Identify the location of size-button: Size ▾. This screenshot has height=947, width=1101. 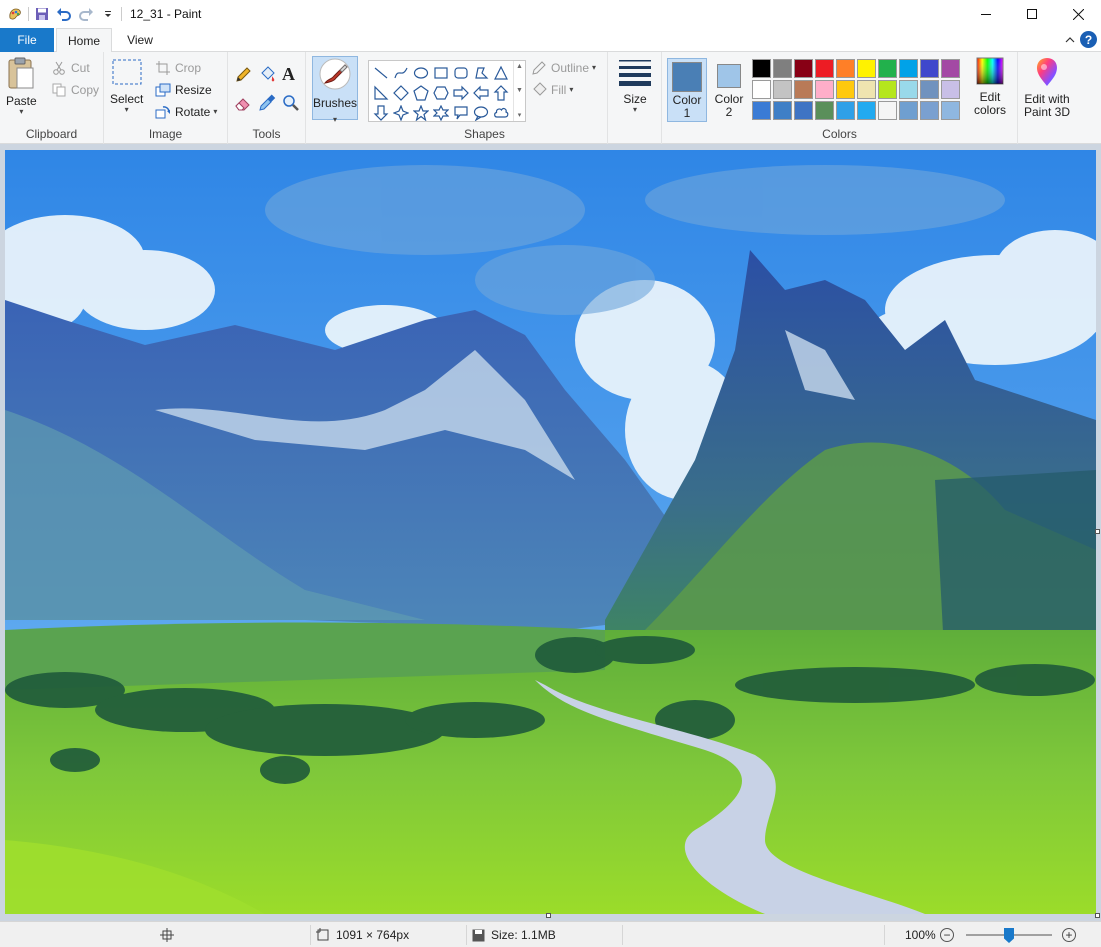
(635, 85).